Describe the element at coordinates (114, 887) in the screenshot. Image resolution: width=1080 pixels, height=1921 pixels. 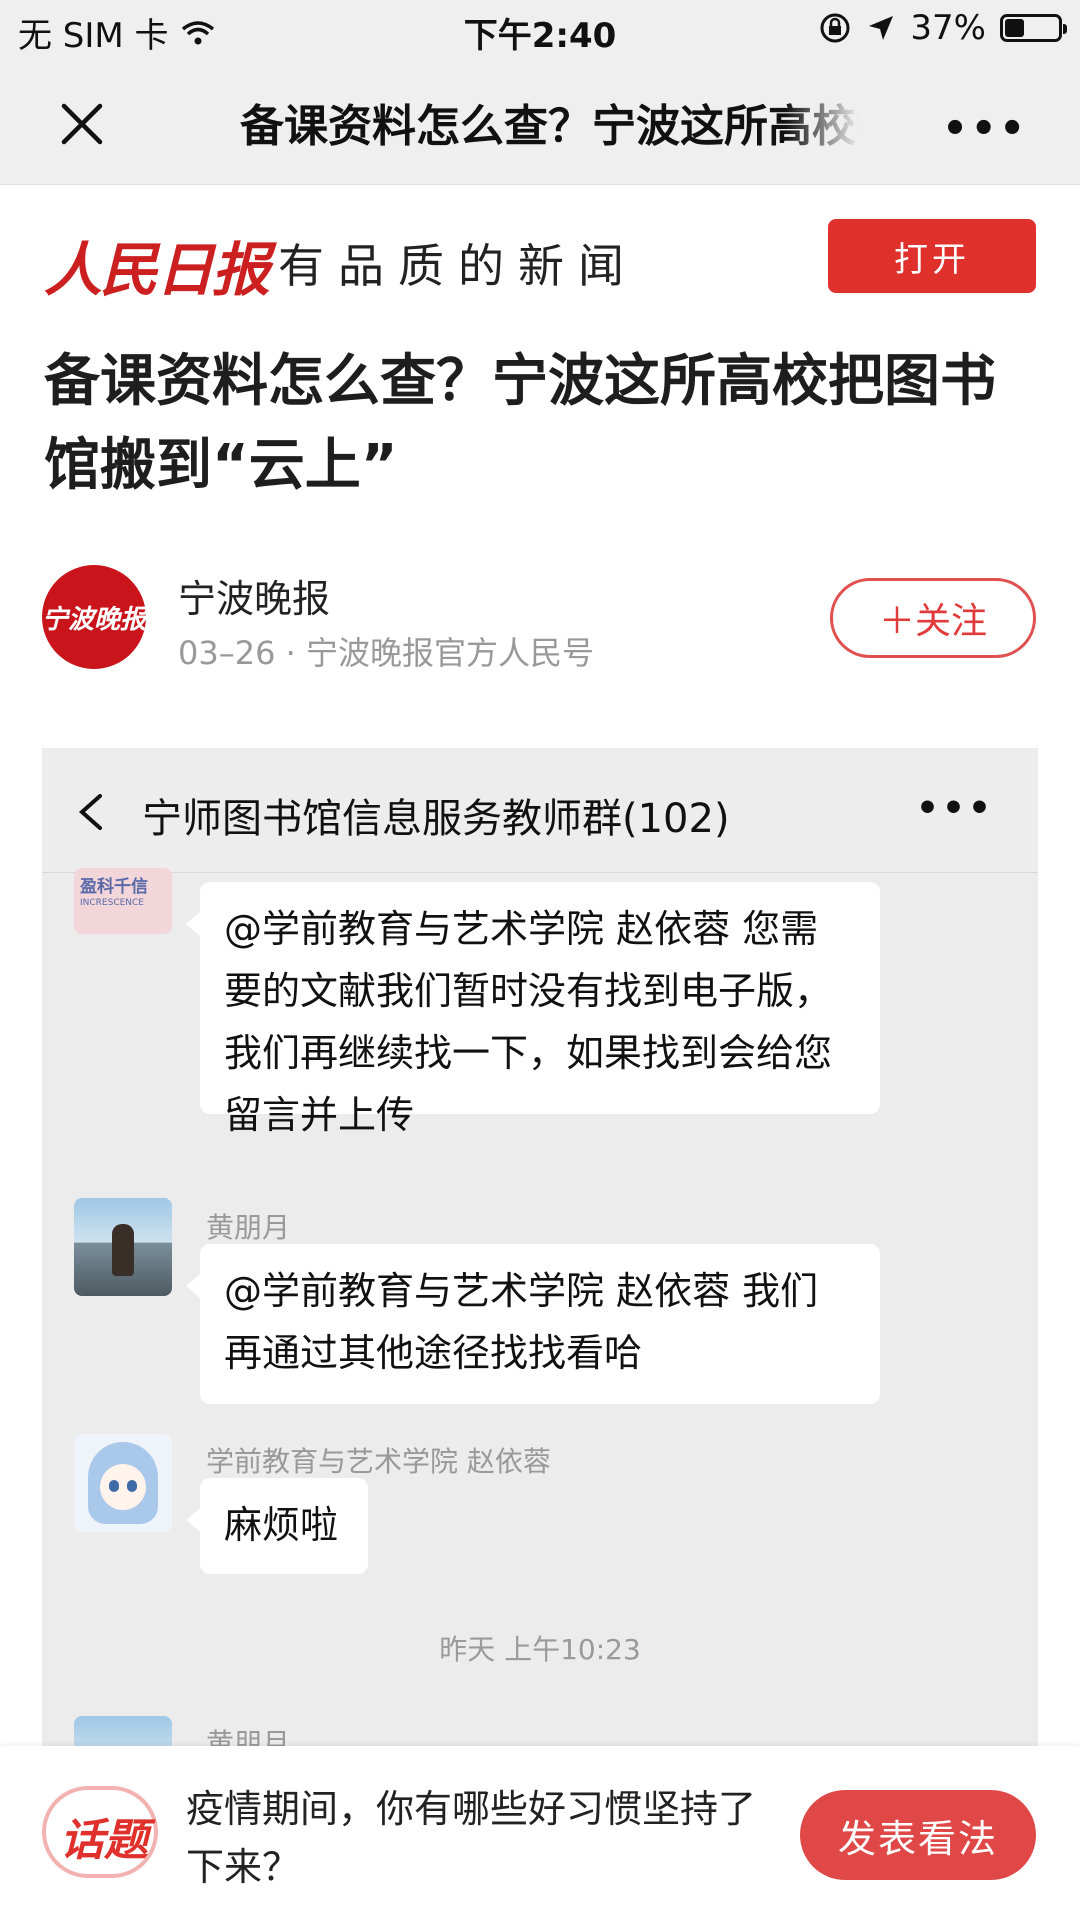
I see `company-avatar-logo: 盈科千信` at that location.